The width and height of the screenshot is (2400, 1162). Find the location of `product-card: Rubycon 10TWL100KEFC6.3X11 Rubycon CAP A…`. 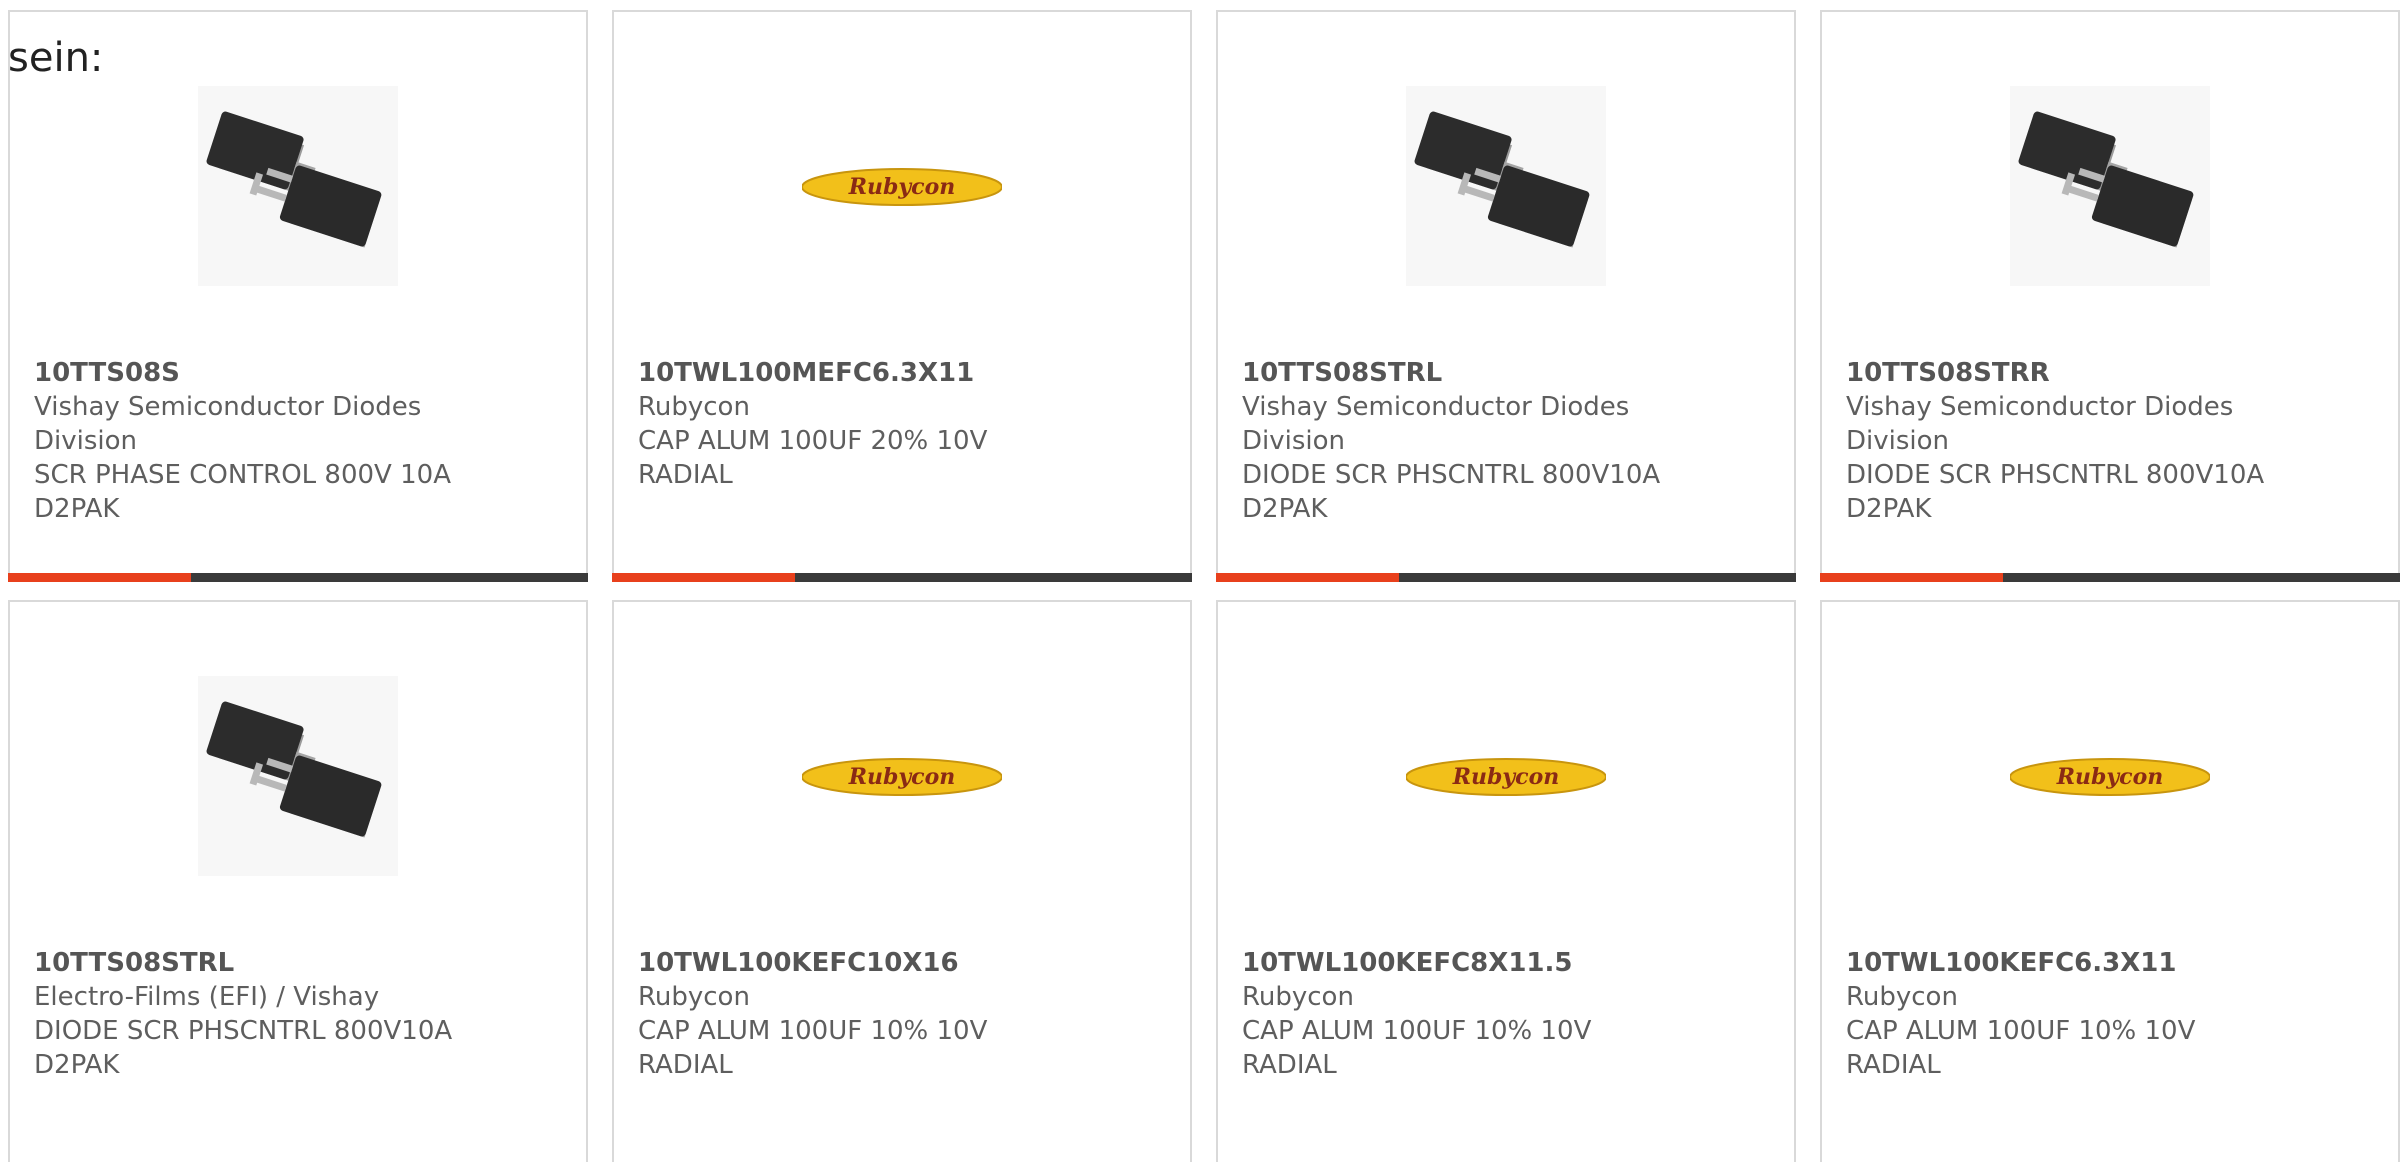

product-card: Rubycon 10TWL100KEFC6.3X11 Rubycon CAP A… is located at coordinates (2110, 881).